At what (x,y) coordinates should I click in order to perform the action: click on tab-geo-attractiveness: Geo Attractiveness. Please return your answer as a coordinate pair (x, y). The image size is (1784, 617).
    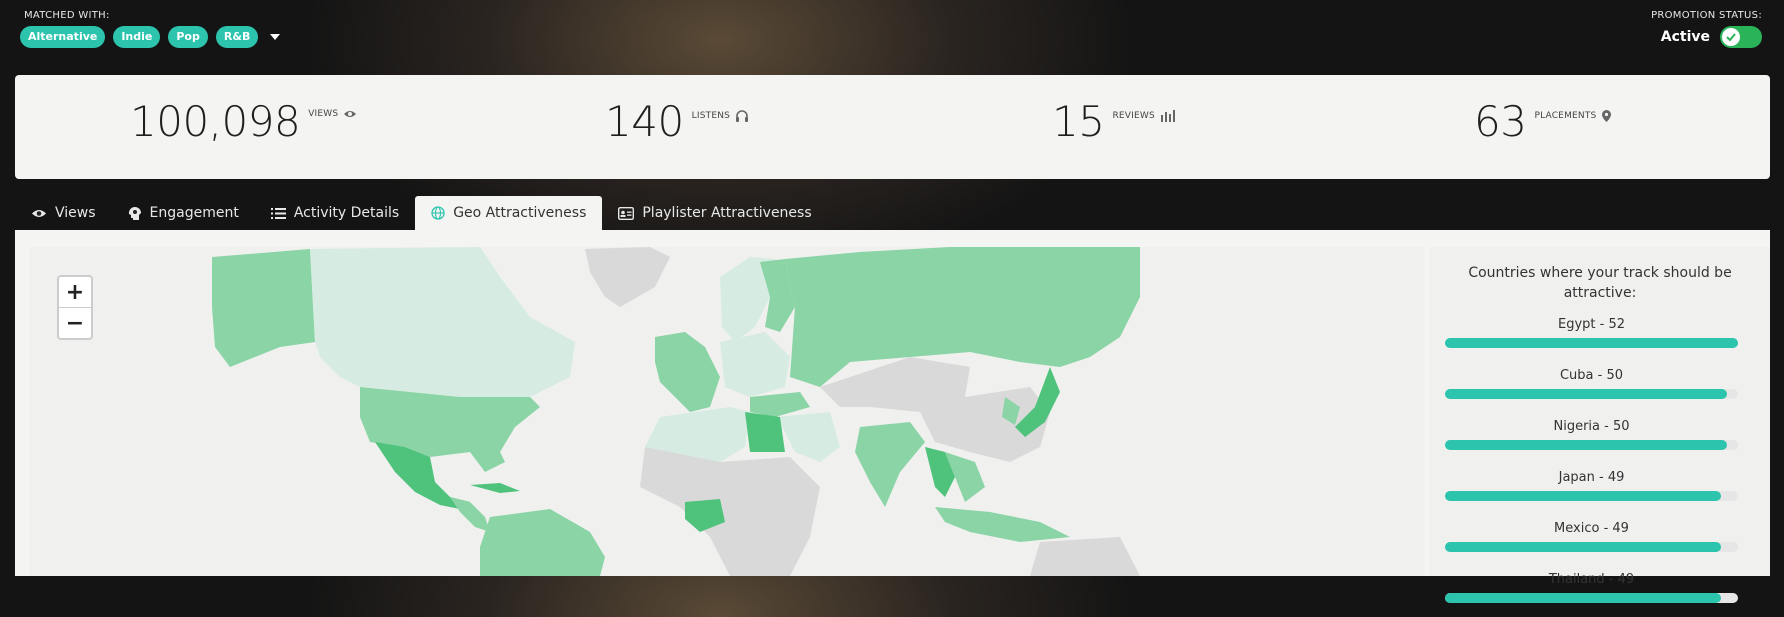
    Looking at the image, I should click on (509, 213).